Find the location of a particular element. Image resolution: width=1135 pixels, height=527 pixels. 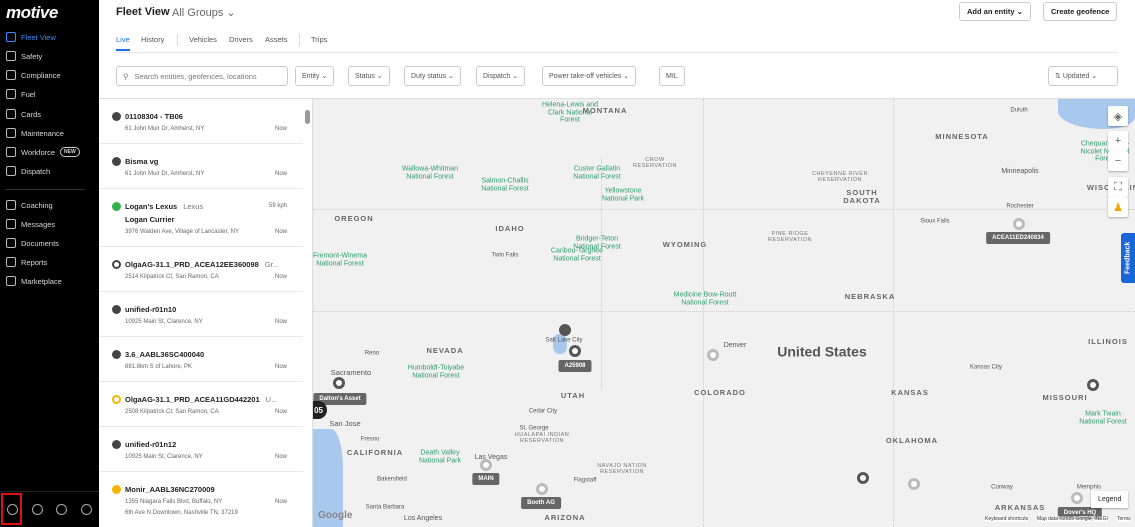

entity-name-text: OlgaAG-31.1_PRD_ACEA11GD442201 is located at coordinates (192, 399).